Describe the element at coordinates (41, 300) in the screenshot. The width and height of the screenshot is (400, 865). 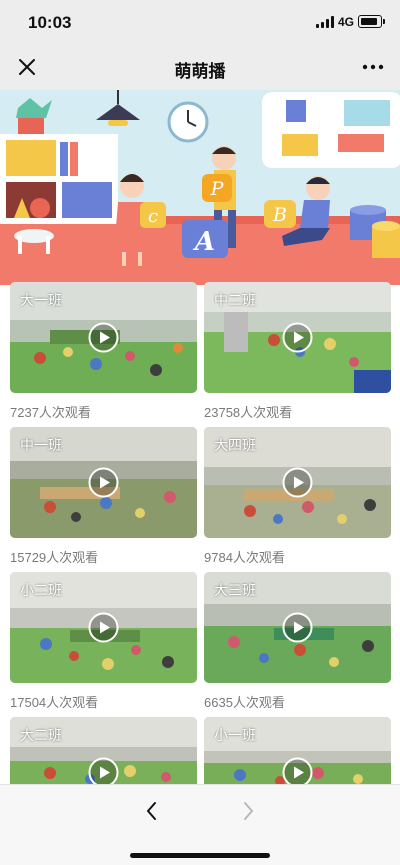
I see `class-name: 大一班` at that location.